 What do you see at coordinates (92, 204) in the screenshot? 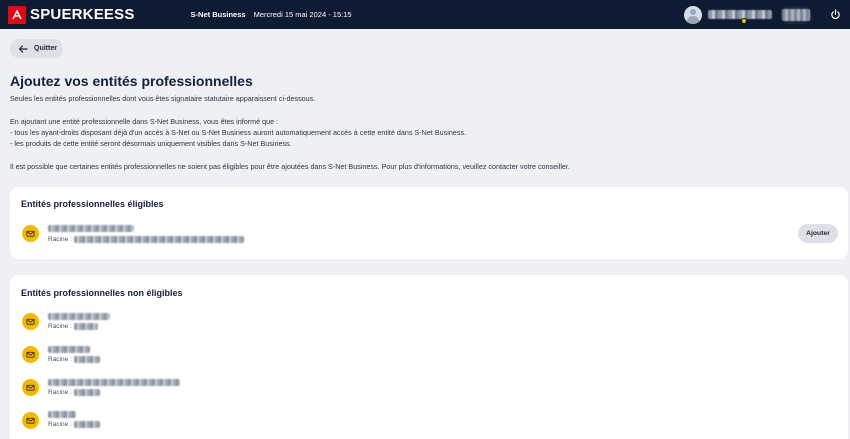
I see `eligible-section-title: Entités professionnelles éligibles` at bounding box center [92, 204].